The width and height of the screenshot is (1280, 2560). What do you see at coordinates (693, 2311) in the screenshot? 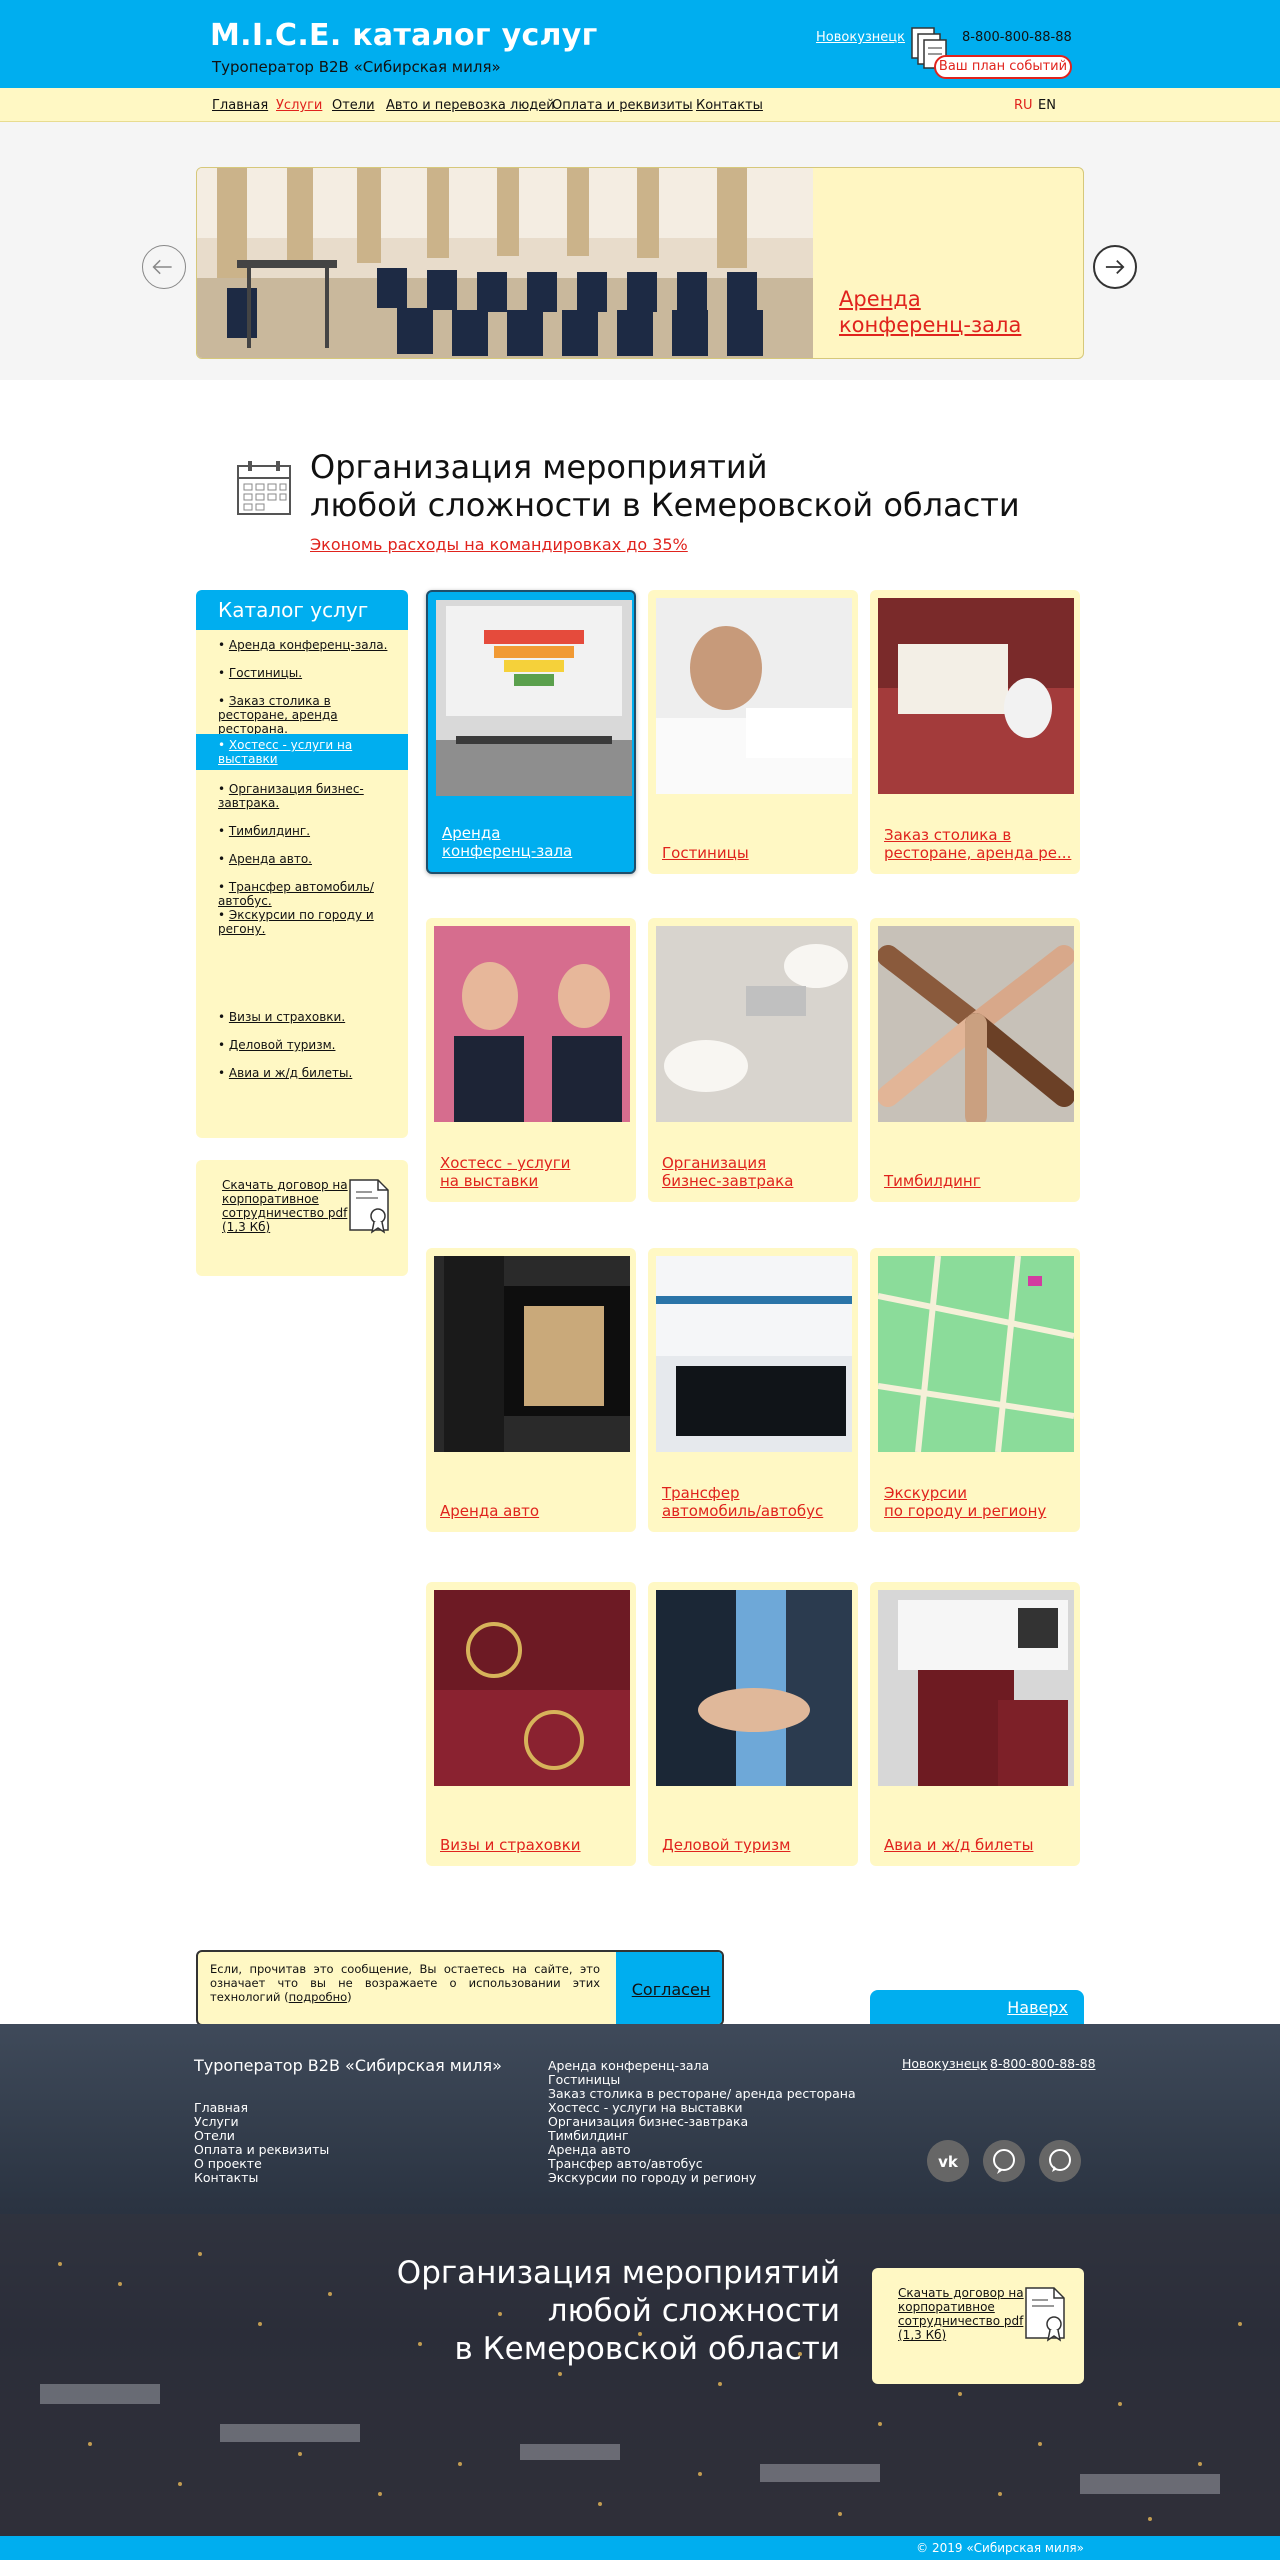
I see `footer-headline-line2: любой сложности` at bounding box center [693, 2311].